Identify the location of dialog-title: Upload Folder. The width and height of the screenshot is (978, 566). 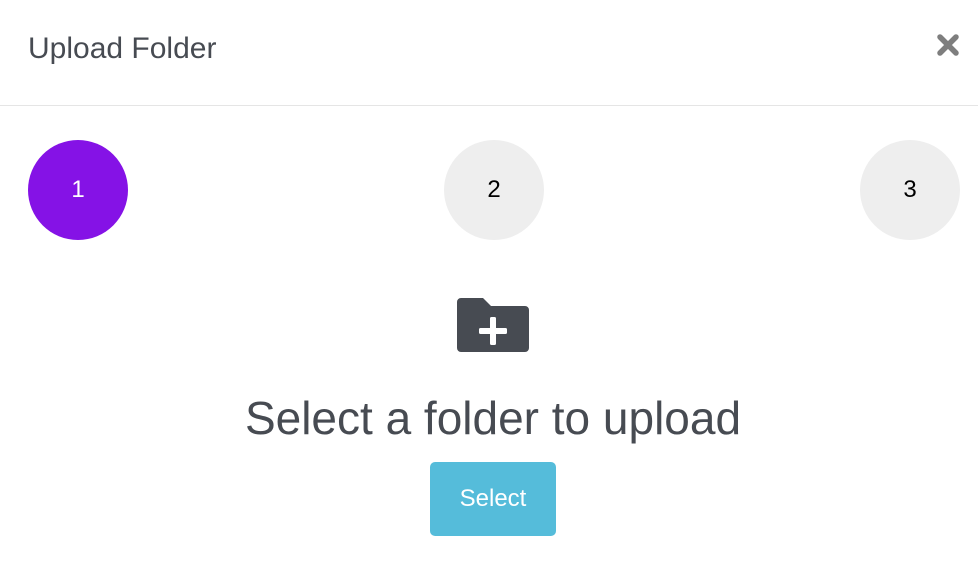
(122, 48).